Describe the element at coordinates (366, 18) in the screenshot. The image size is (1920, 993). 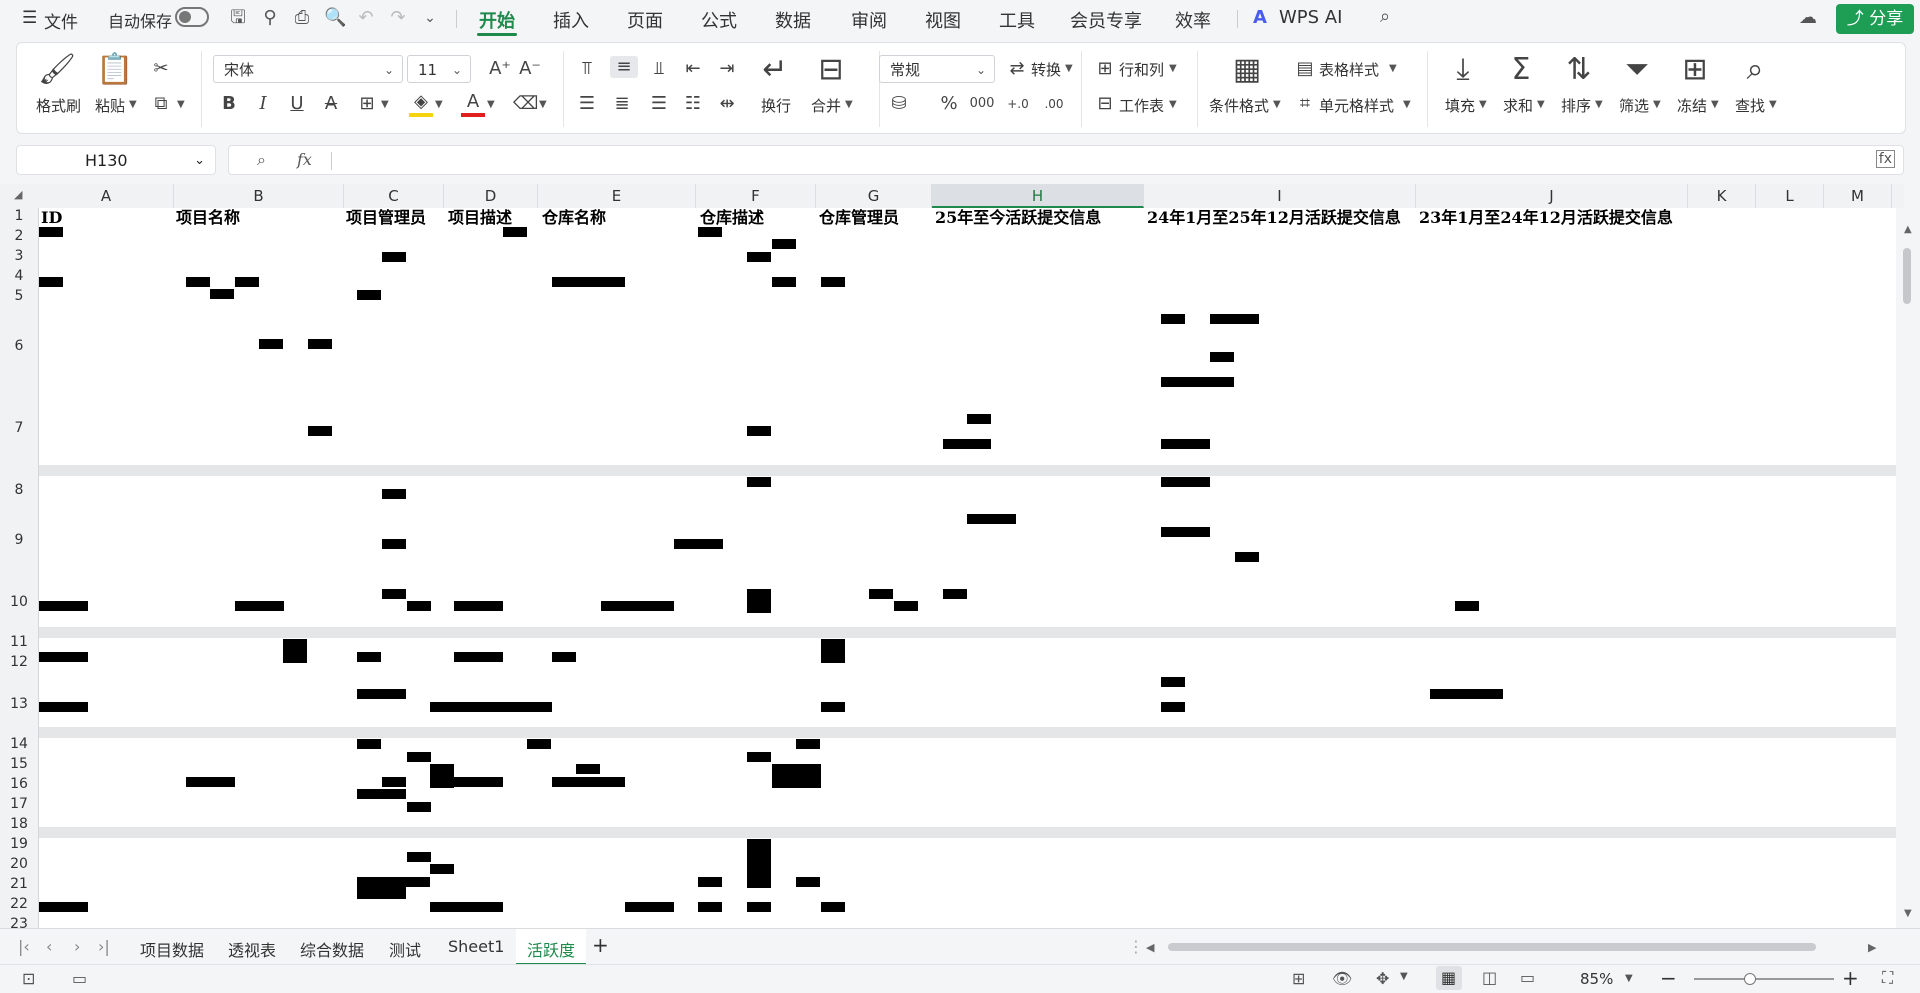
I see `undo-icon: ↶` at that location.